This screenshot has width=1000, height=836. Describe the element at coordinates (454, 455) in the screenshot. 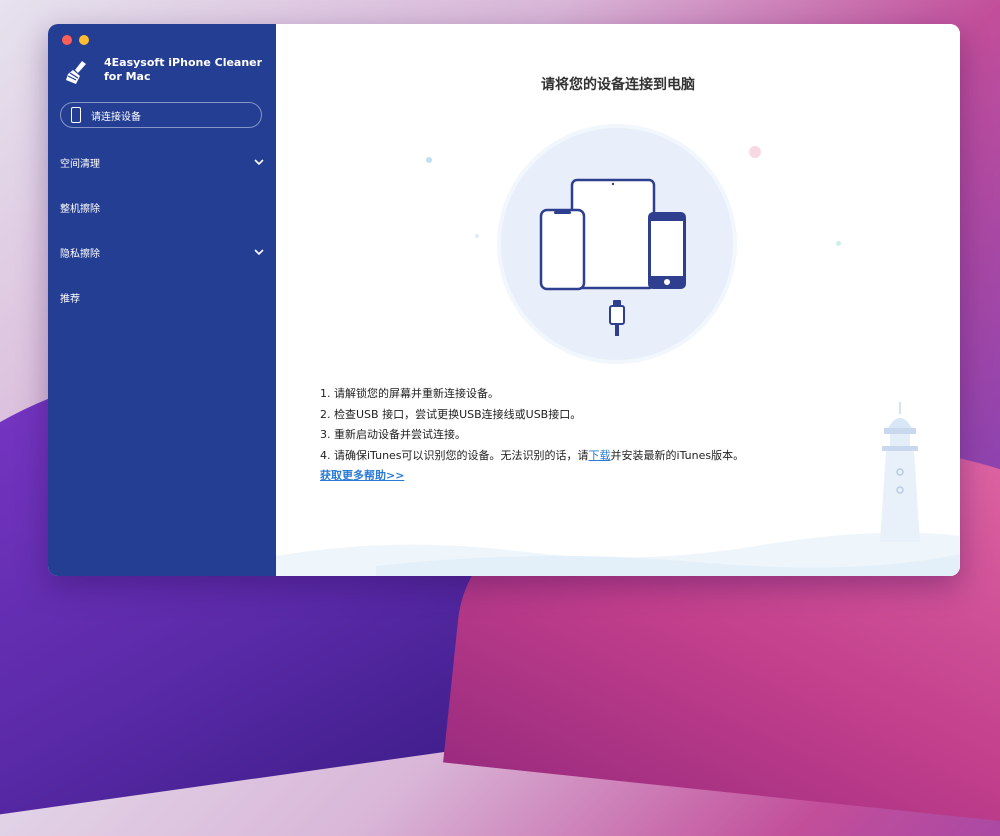

I see `instruction-text: 4. 请确保iTunes可以识别您的设备。无法识别的话，请` at that location.